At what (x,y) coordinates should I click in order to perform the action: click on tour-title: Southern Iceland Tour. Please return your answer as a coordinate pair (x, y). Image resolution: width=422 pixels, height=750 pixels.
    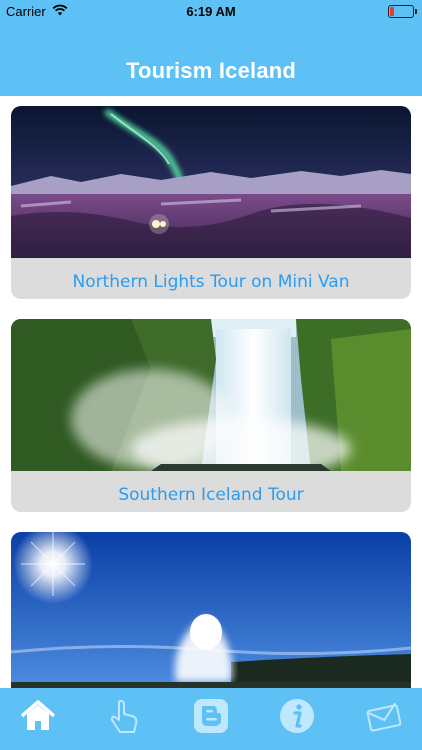
    Looking at the image, I should click on (211, 495).